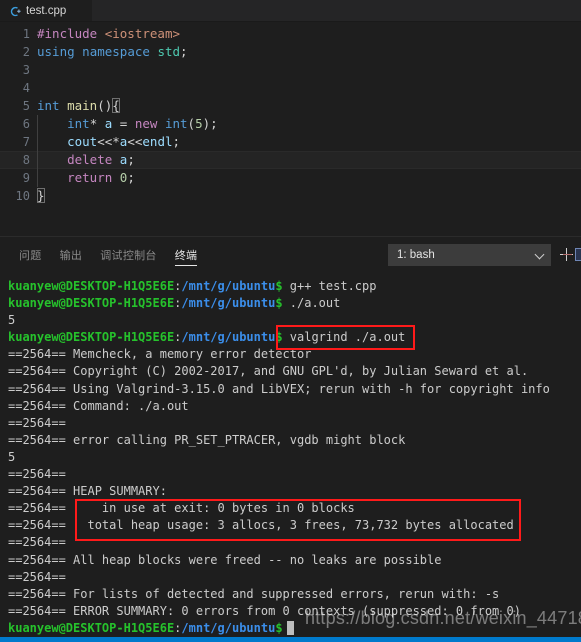 This screenshot has width=581, height=642. Describe the element at coordinates (309, 34) in the screenshot. I see `code-text: #include <iostream>` at that location.